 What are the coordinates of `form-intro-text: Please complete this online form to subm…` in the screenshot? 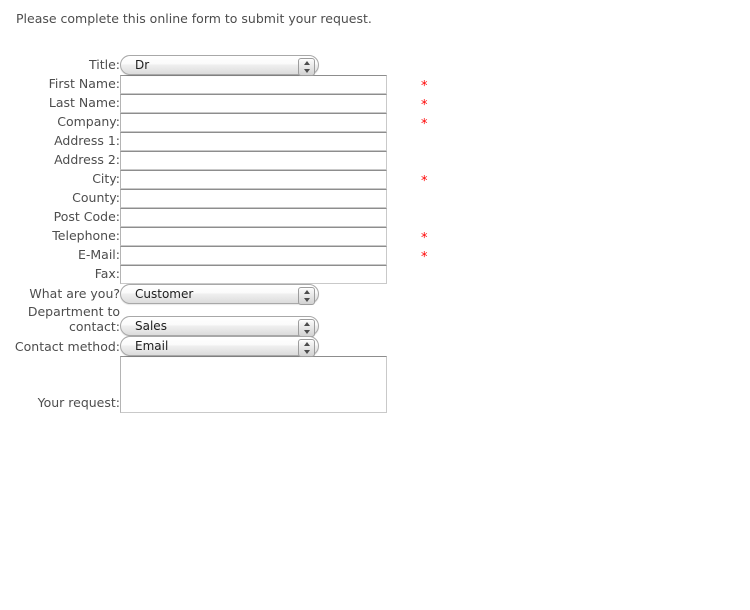 It's located at (194, 18).